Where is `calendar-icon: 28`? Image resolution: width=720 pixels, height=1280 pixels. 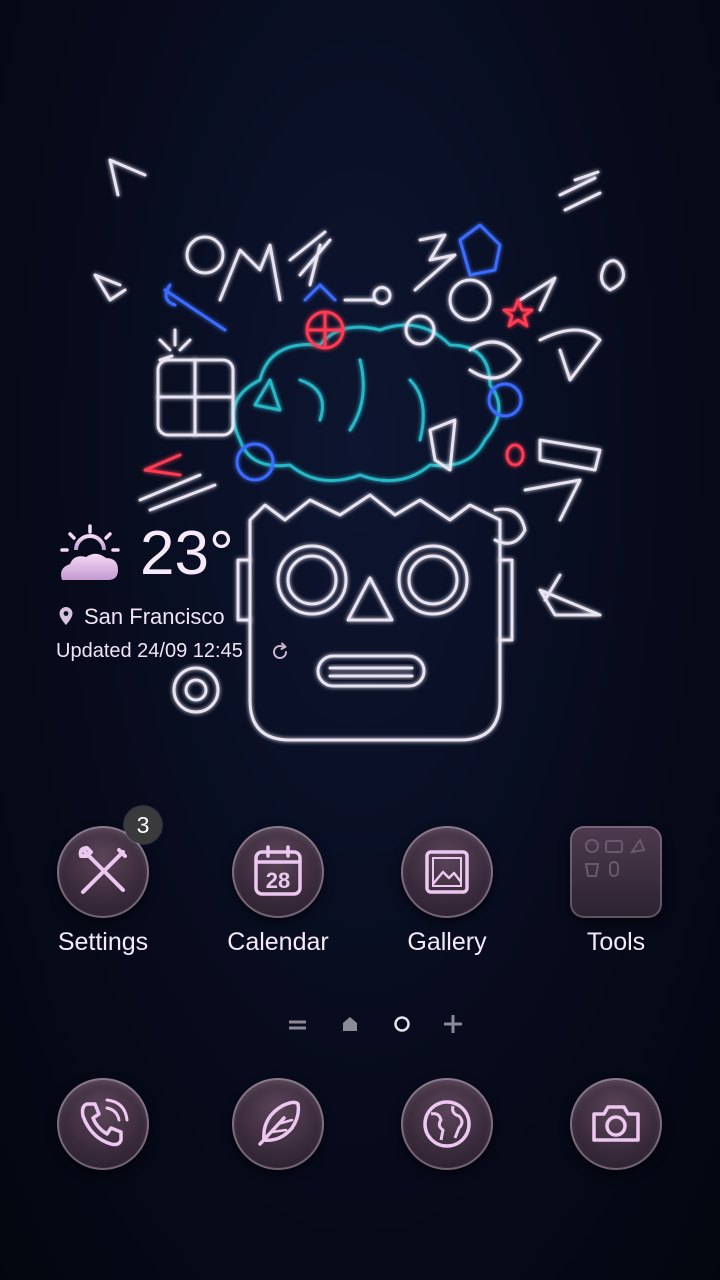 calendar-icon: 28 is located at coordinates (278, 870).